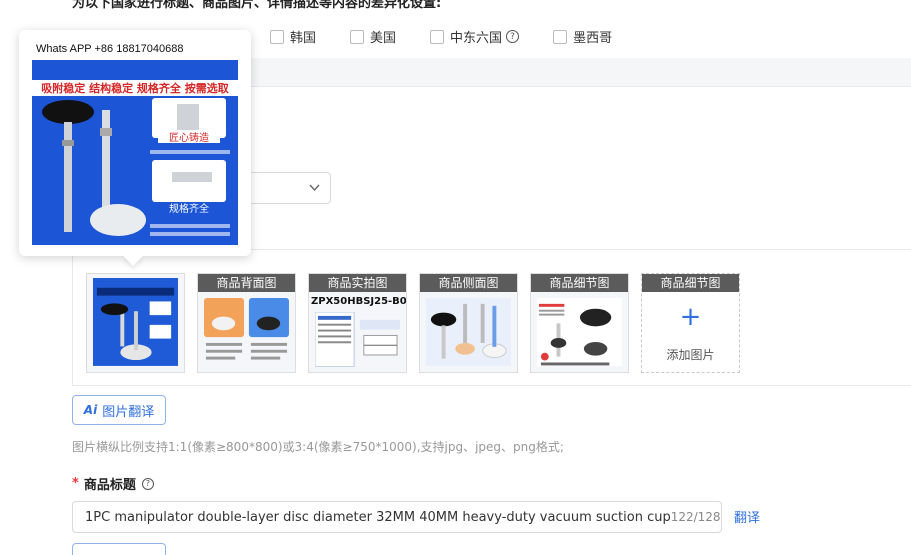 This screenshot has height=555, width=911. What do you see at coordinates (189, 137) in the screenshot?
I see `preview-badge-1: 匠心铸造` at bounding box center [189, 137].